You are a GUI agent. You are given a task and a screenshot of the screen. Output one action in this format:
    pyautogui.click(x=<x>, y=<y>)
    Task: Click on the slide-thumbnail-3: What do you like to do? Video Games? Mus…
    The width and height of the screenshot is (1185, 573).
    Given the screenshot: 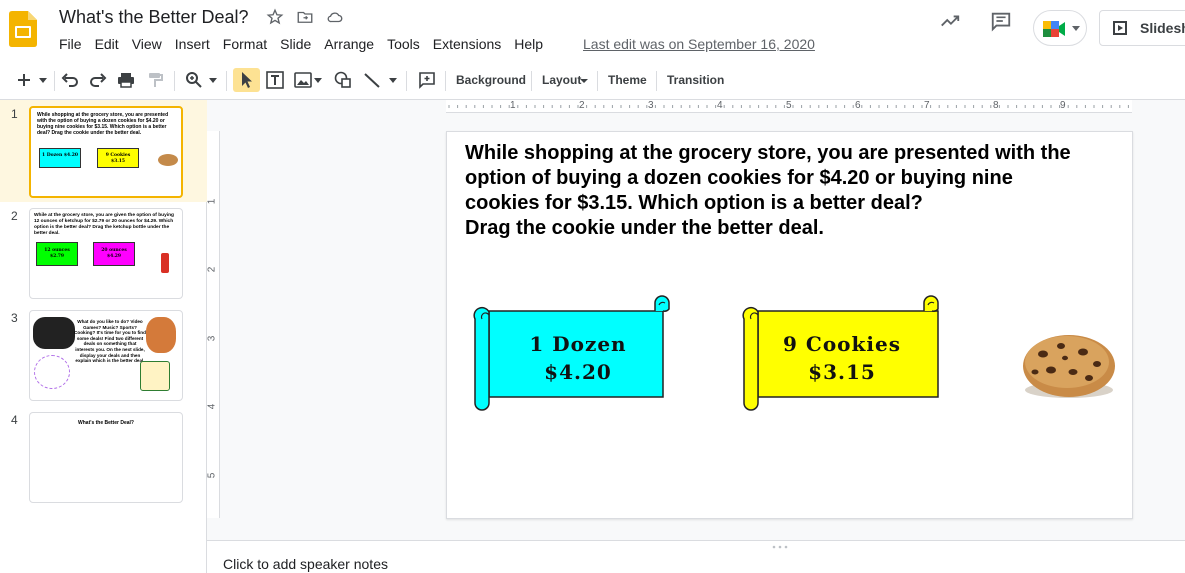 What is the action you would take?
    pyautogui.click(x=106, y=355)
    